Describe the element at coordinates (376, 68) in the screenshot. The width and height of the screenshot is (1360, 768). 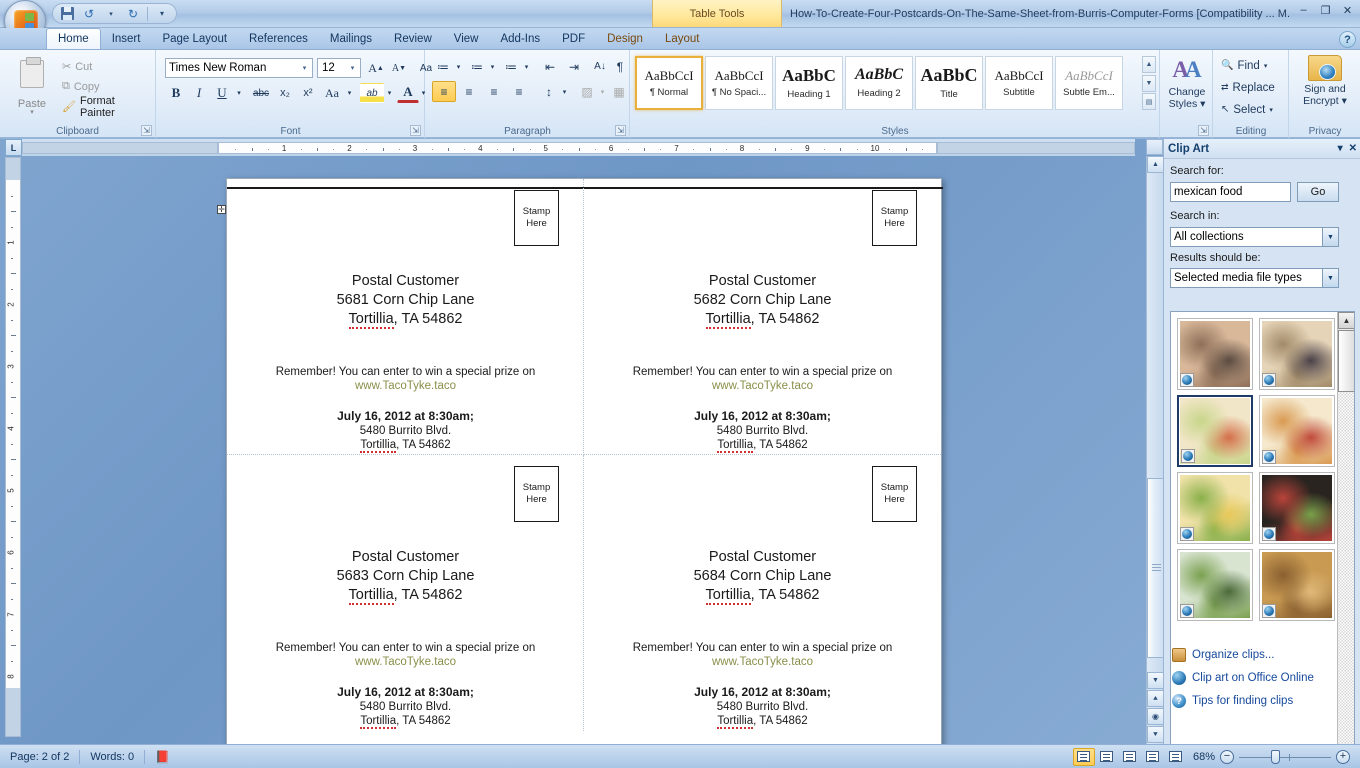
I see `grow-font-button: A ▲` at that location.